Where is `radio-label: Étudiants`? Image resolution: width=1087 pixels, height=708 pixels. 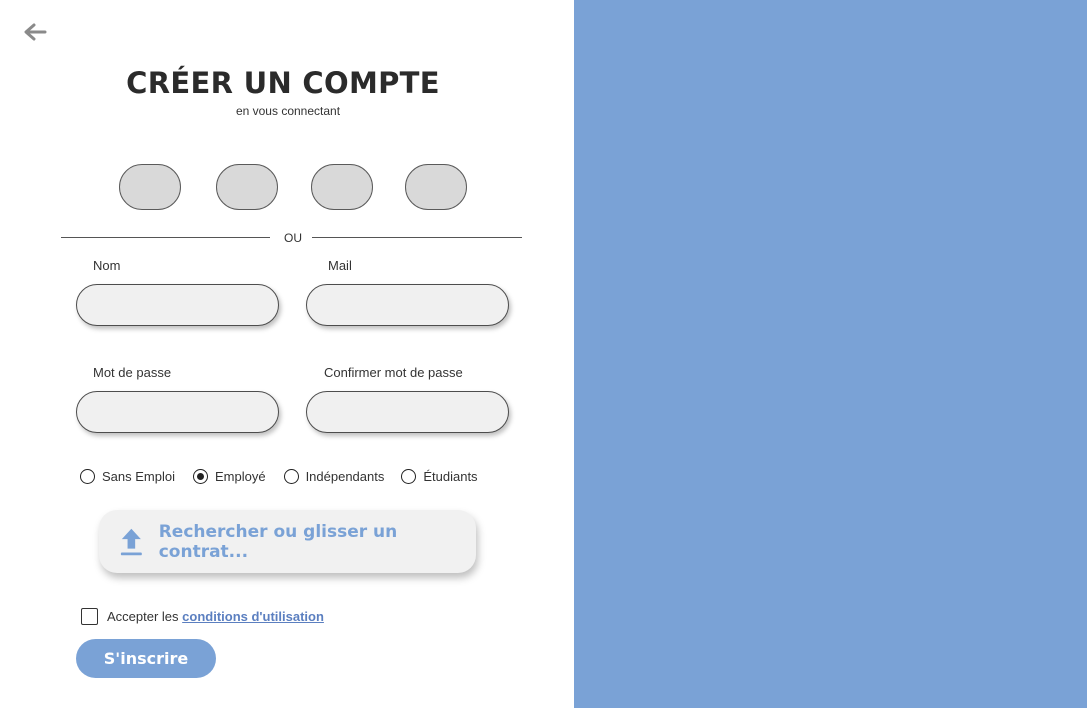
radio-label: Étudiants is located at coordinates (450, 476).